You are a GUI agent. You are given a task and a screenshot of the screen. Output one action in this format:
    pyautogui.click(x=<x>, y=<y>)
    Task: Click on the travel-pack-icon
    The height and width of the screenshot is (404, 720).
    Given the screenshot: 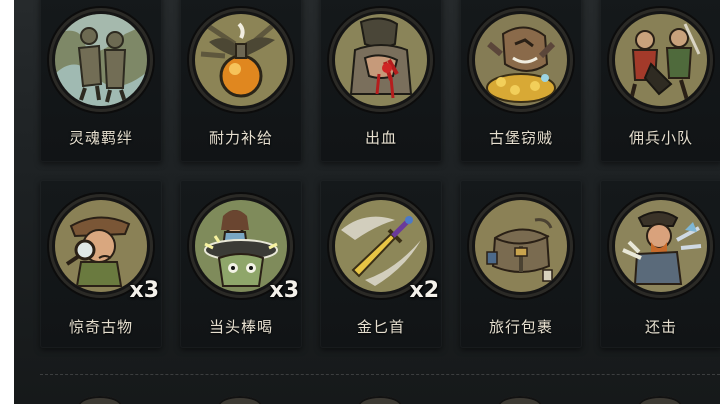 What is the action you would take?
    pyautogui.click(x=521, y=246)
    